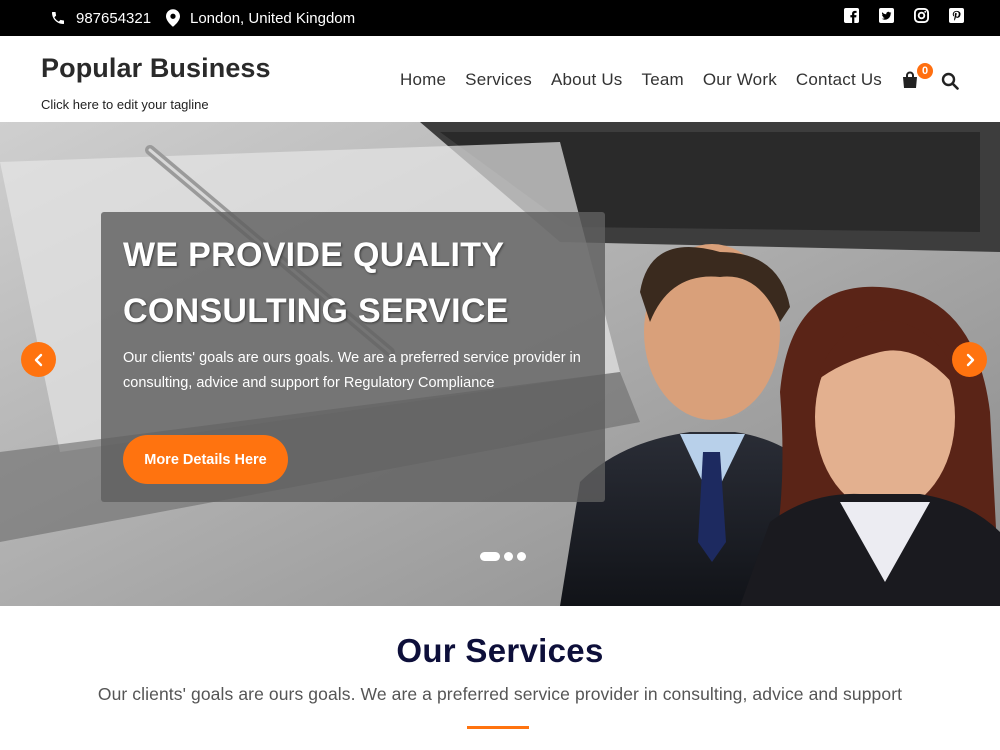 The height and width of the screenshot is (750, 1000). Describe the element at coordinates (114, 18) in the screenshot. I see `phone-number: 987654321` at that location.